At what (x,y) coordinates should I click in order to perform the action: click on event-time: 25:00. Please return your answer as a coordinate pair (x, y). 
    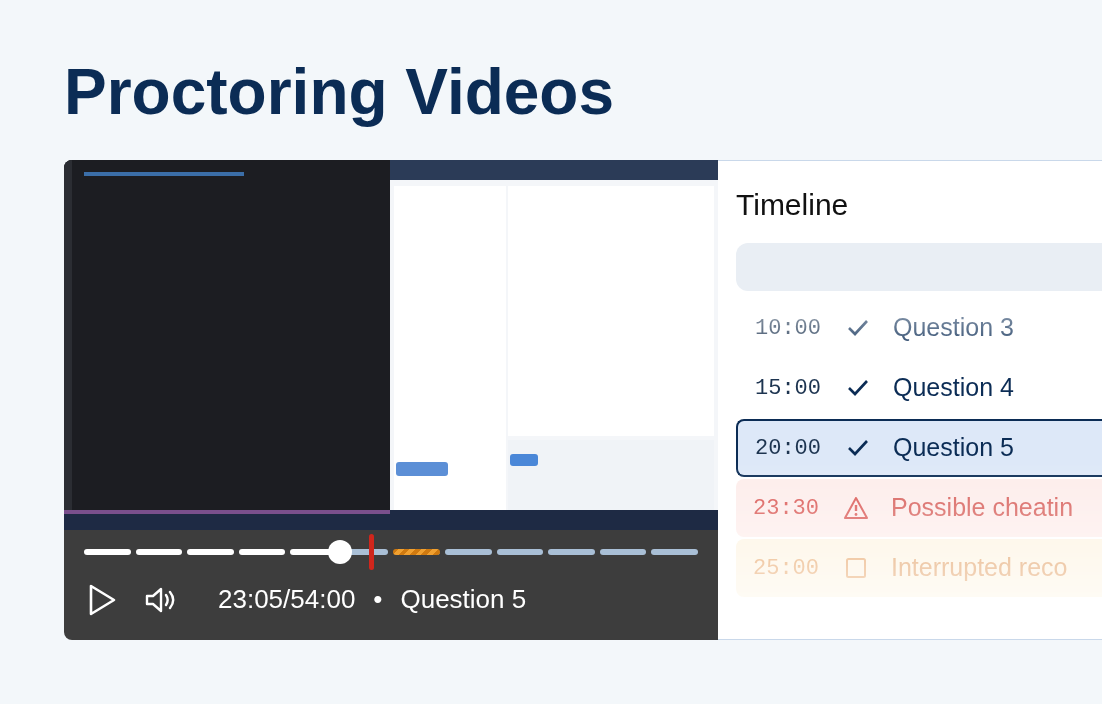
    Looking at the image, I should click on (786, 568).